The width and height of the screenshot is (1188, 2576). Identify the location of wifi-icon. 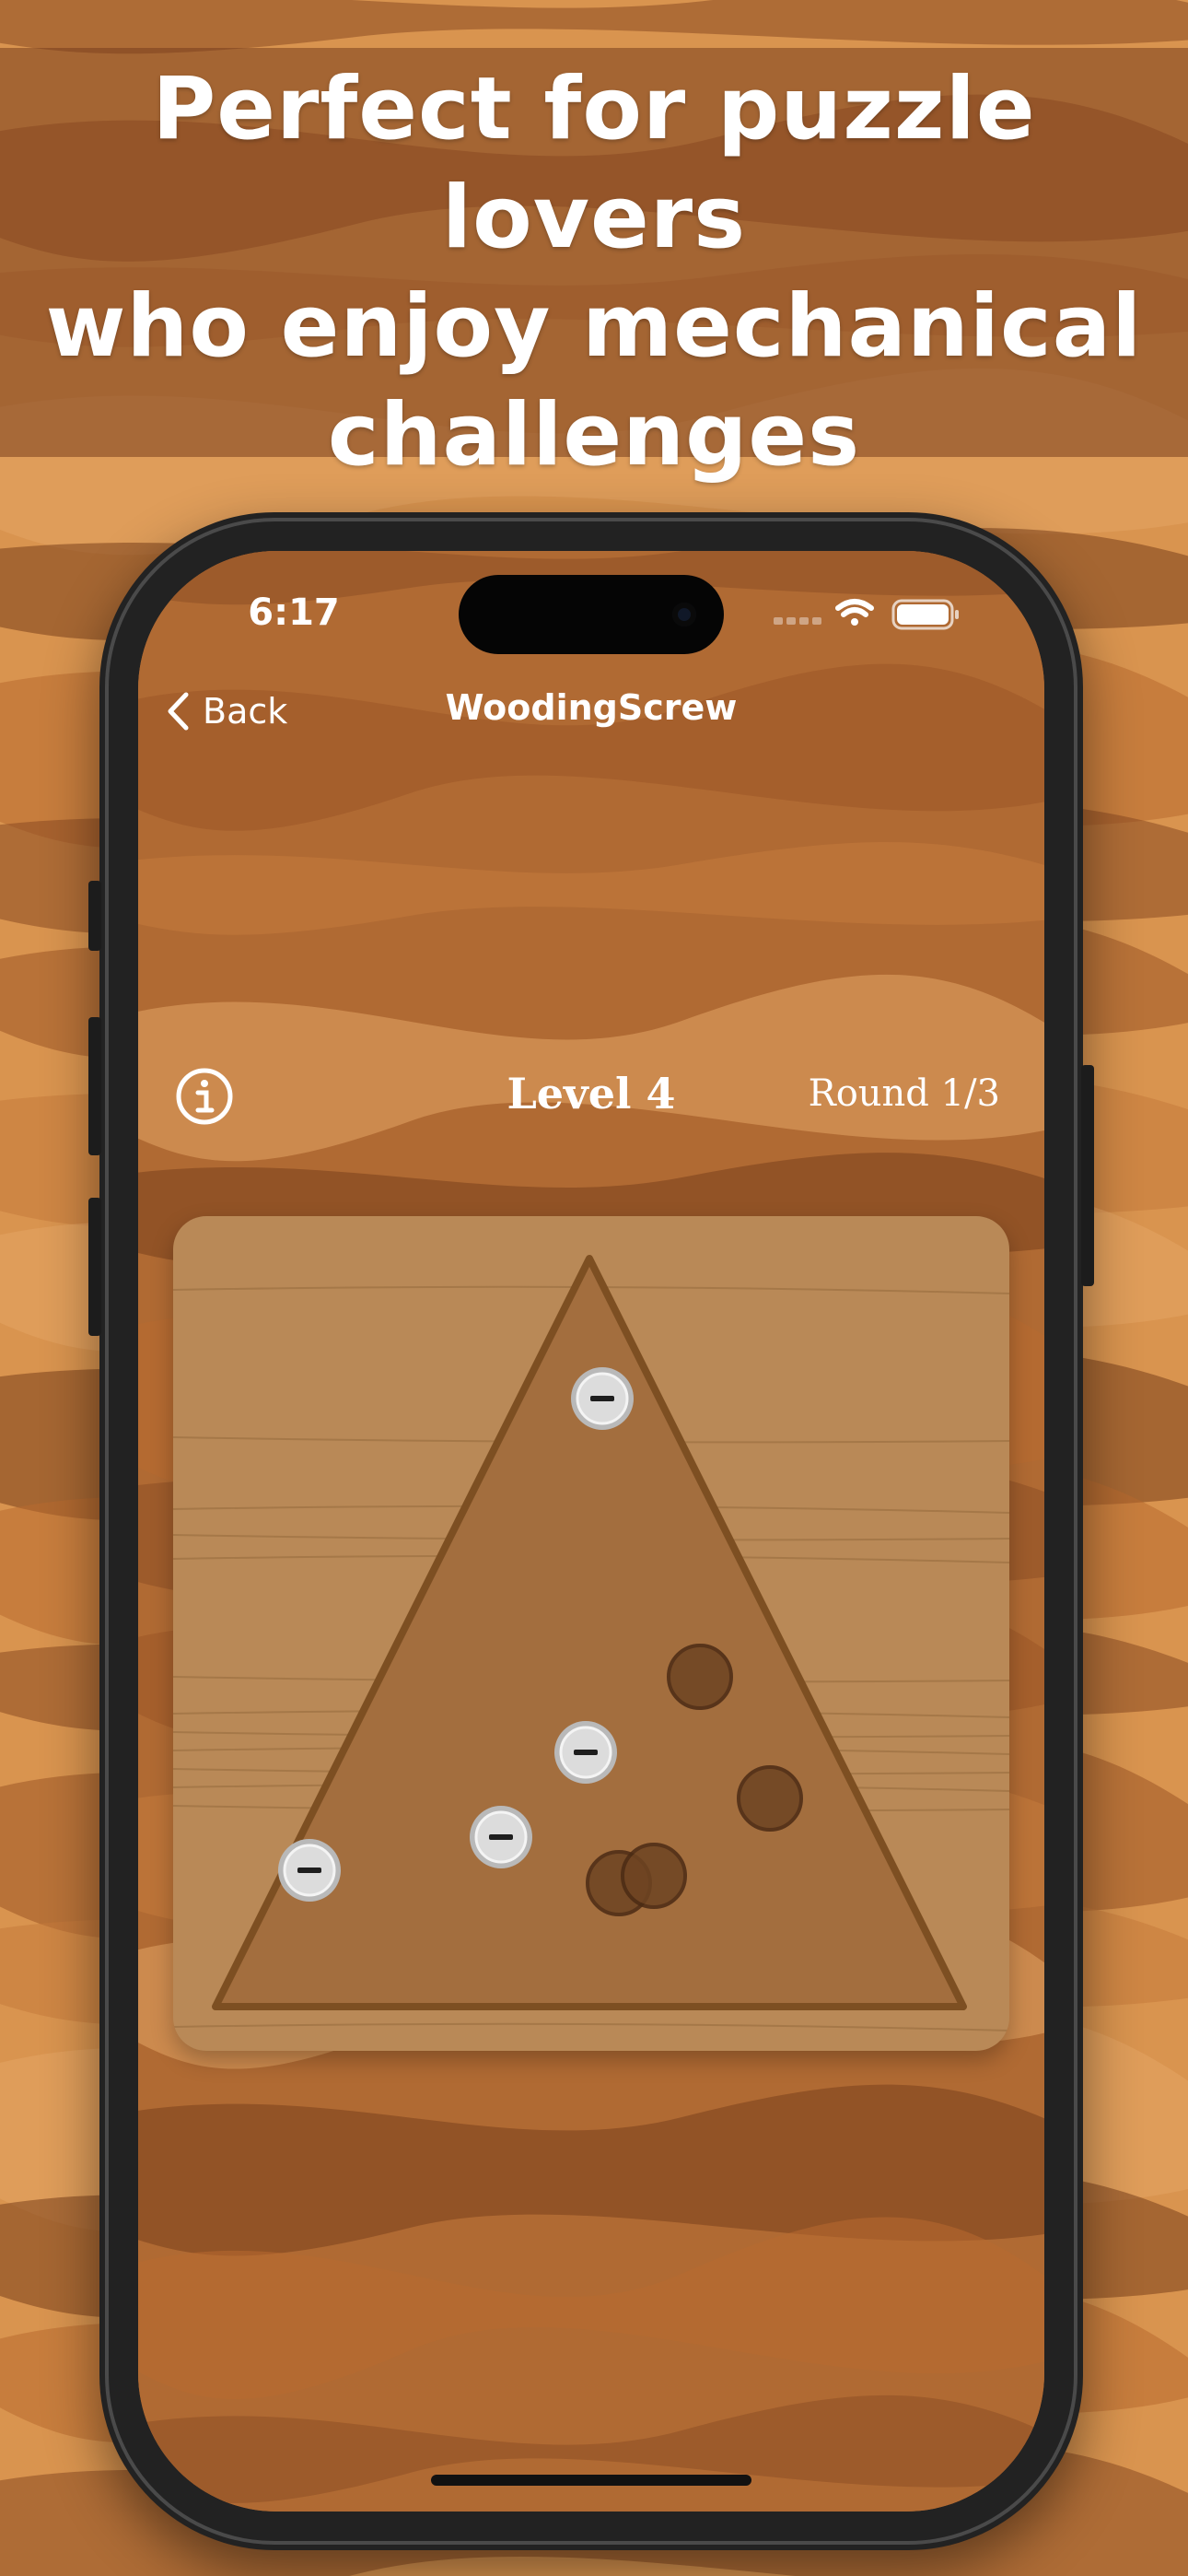
(854, 612).